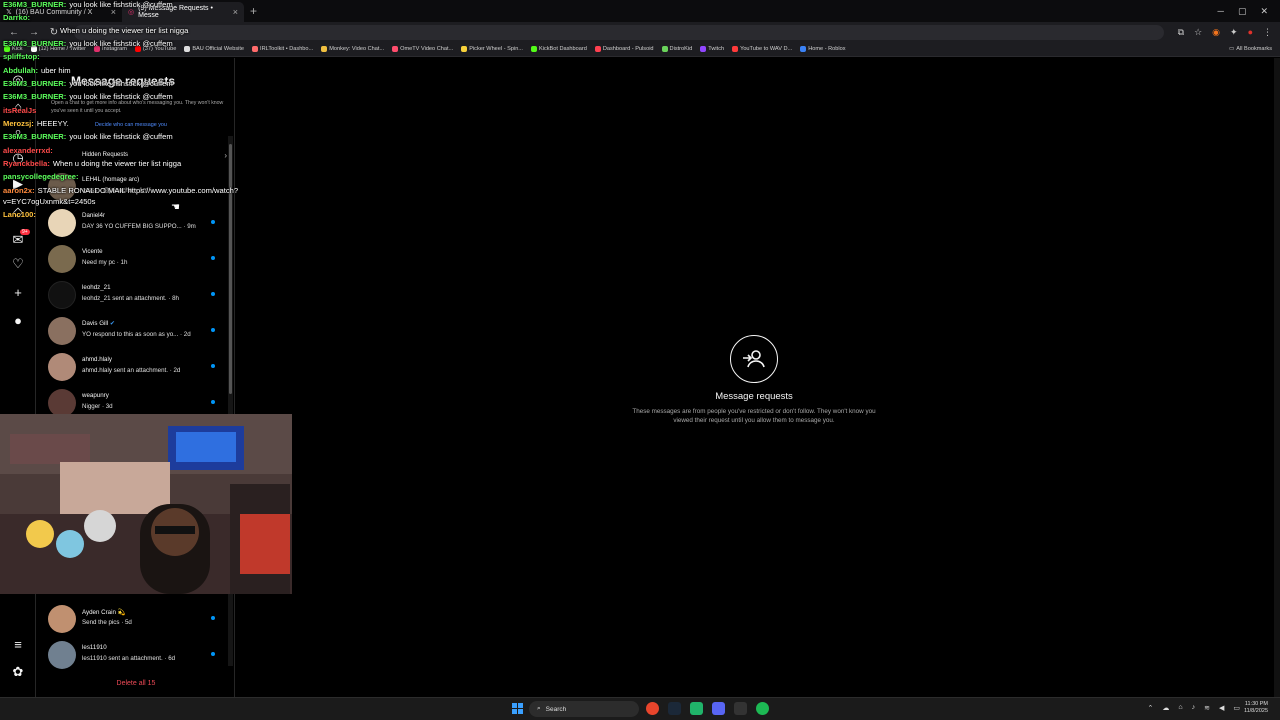 The height and width of the screenshot is (720, 1280). What do you see at coordinates (112, 324) in the screenshot?
I see `verified-badge-icon: ✔` at bounding box center [112, 324].